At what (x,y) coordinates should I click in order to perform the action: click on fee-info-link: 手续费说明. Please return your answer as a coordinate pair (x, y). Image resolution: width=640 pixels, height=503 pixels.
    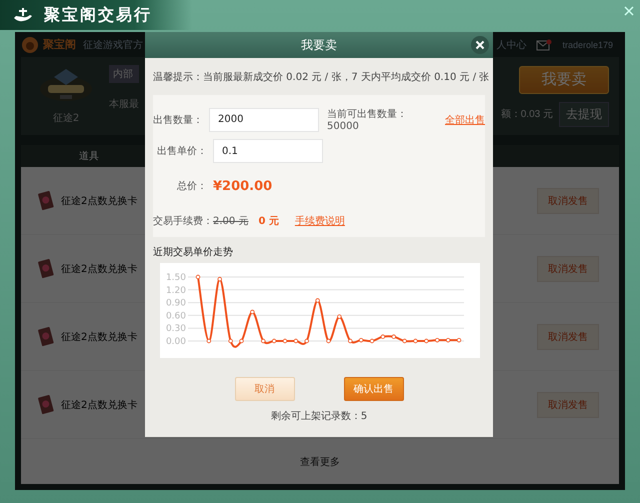
    Looking at the image, I should click on (319, 221).